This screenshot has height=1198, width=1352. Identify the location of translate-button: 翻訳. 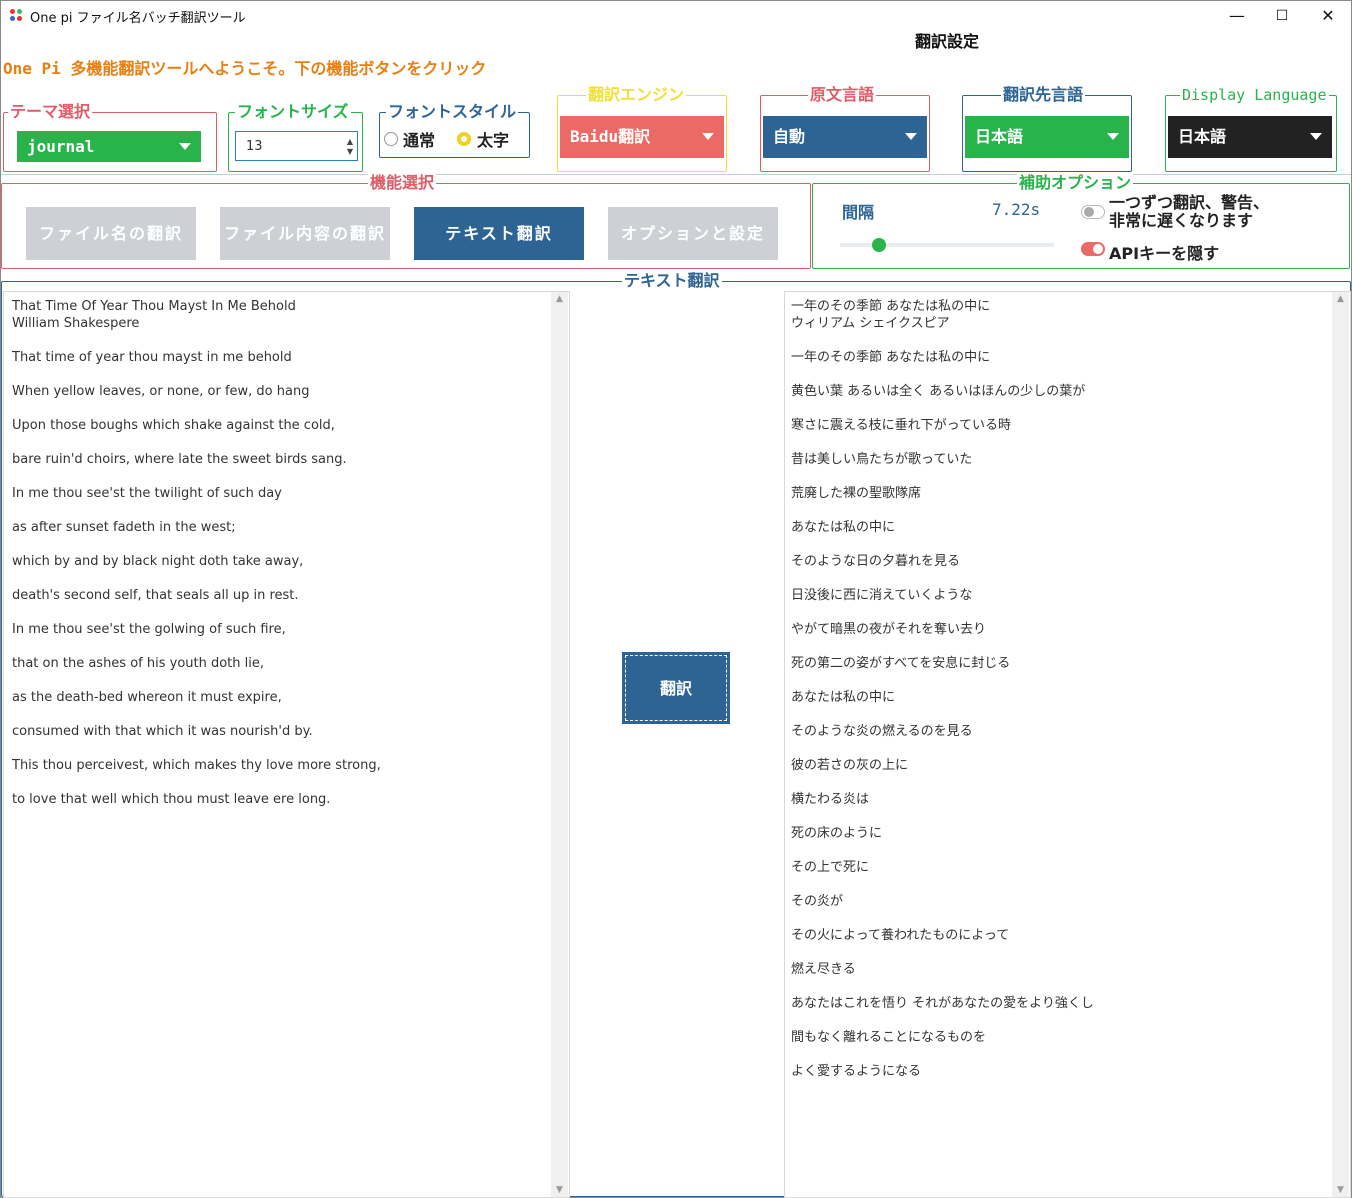
(676, 688).